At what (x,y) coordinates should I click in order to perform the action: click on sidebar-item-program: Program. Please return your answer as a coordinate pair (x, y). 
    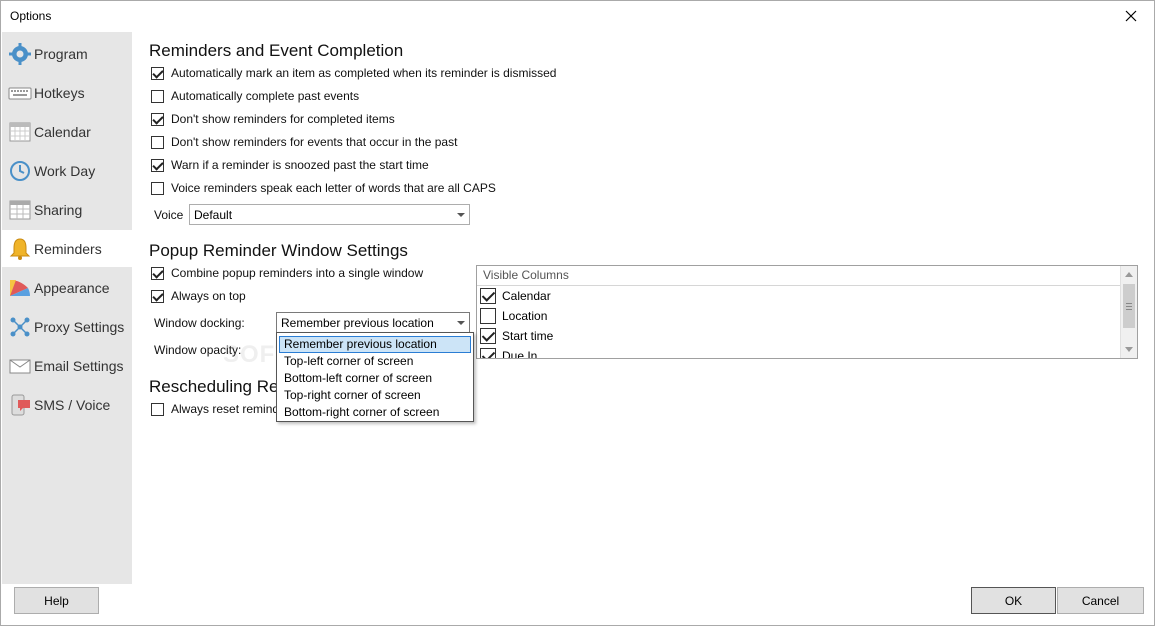
    Looking at the image, I should click on (67, 53).